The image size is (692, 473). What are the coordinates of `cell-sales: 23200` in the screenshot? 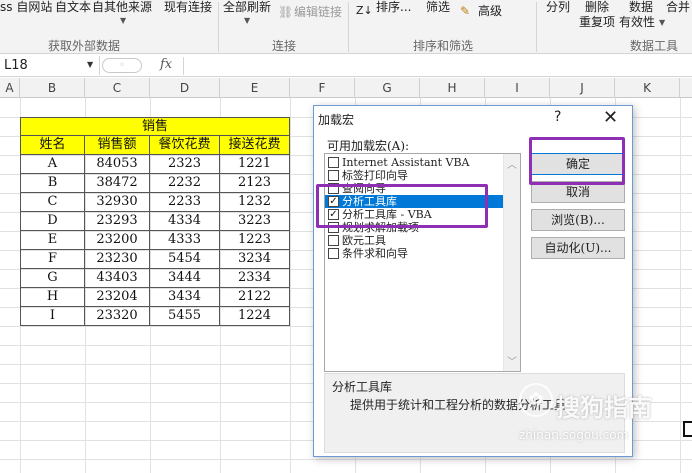 It's located at (117, 240).